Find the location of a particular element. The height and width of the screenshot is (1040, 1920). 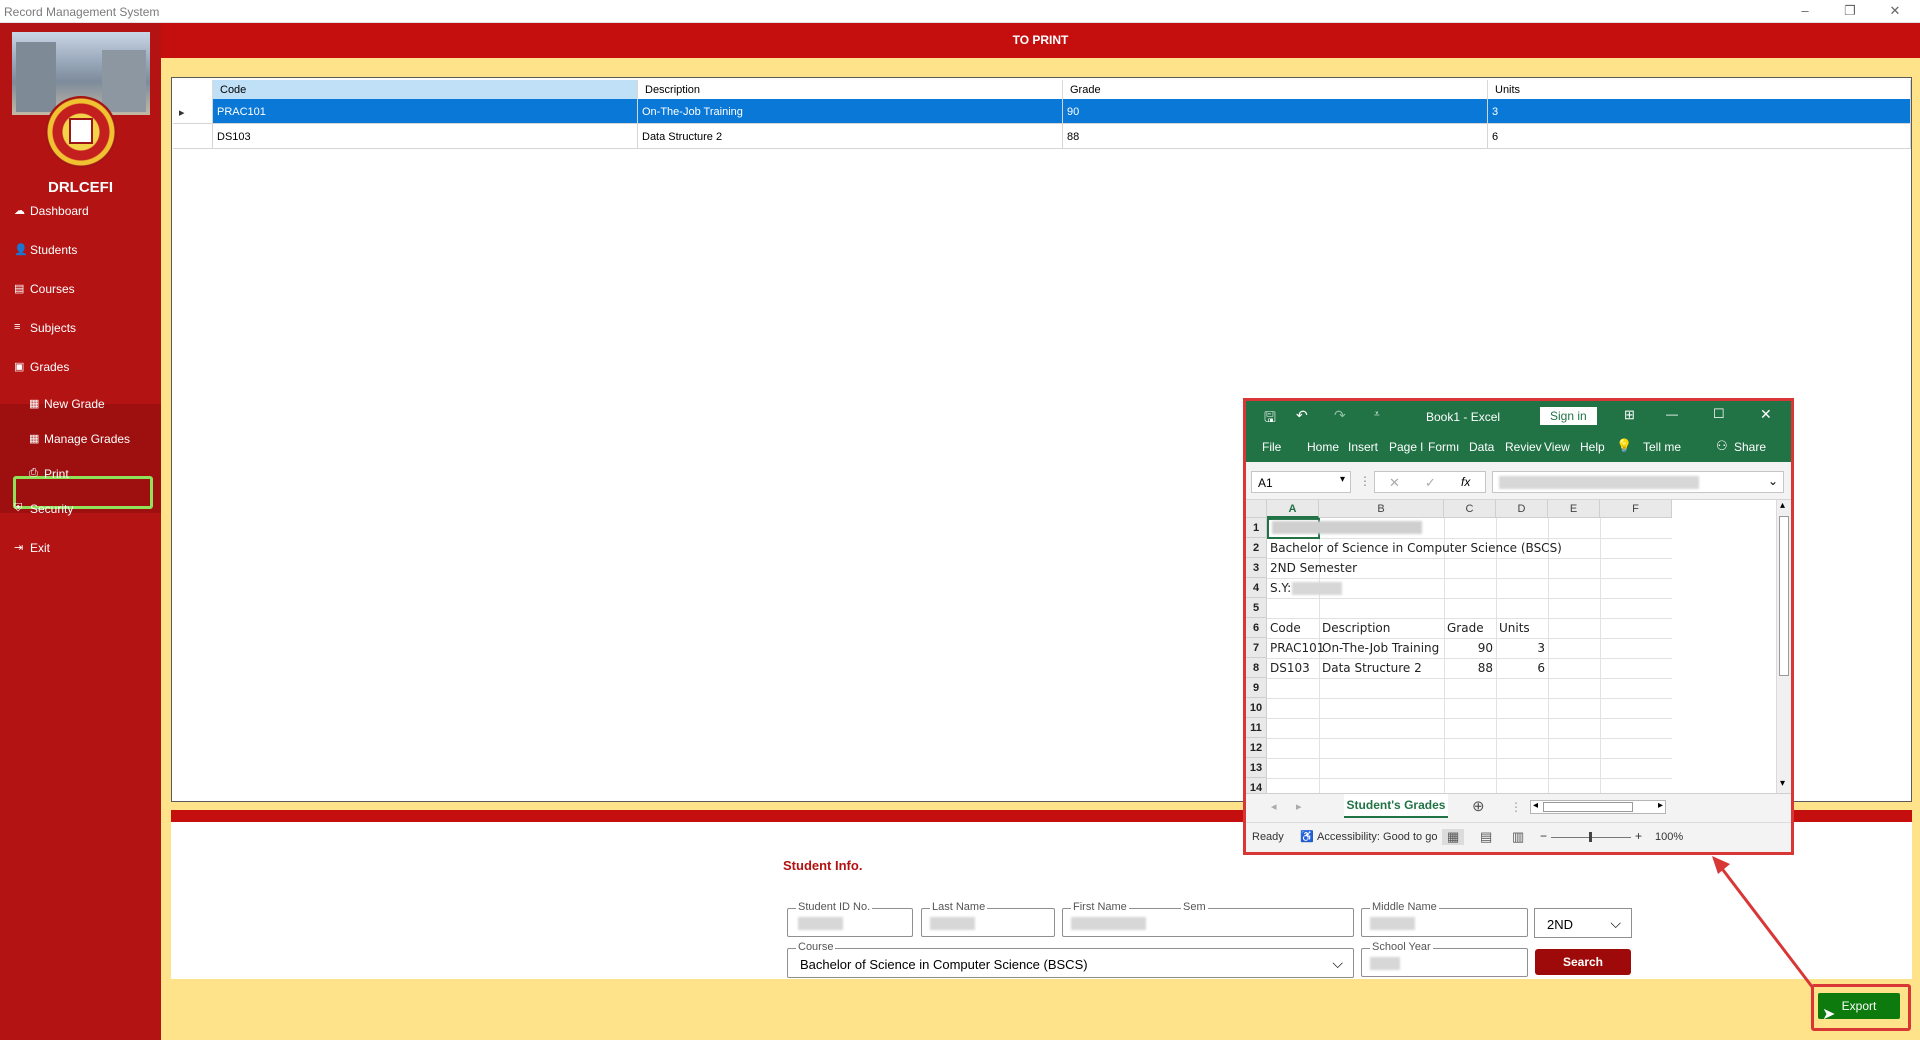

column-header-a: A is located at coordinates (1293, 509).